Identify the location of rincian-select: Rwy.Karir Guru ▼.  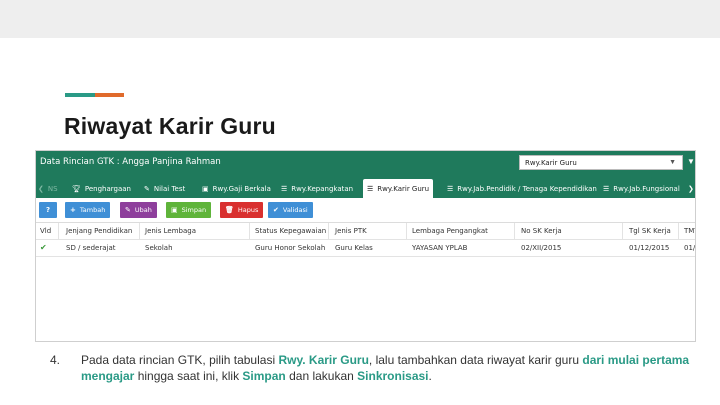
(601, 162).